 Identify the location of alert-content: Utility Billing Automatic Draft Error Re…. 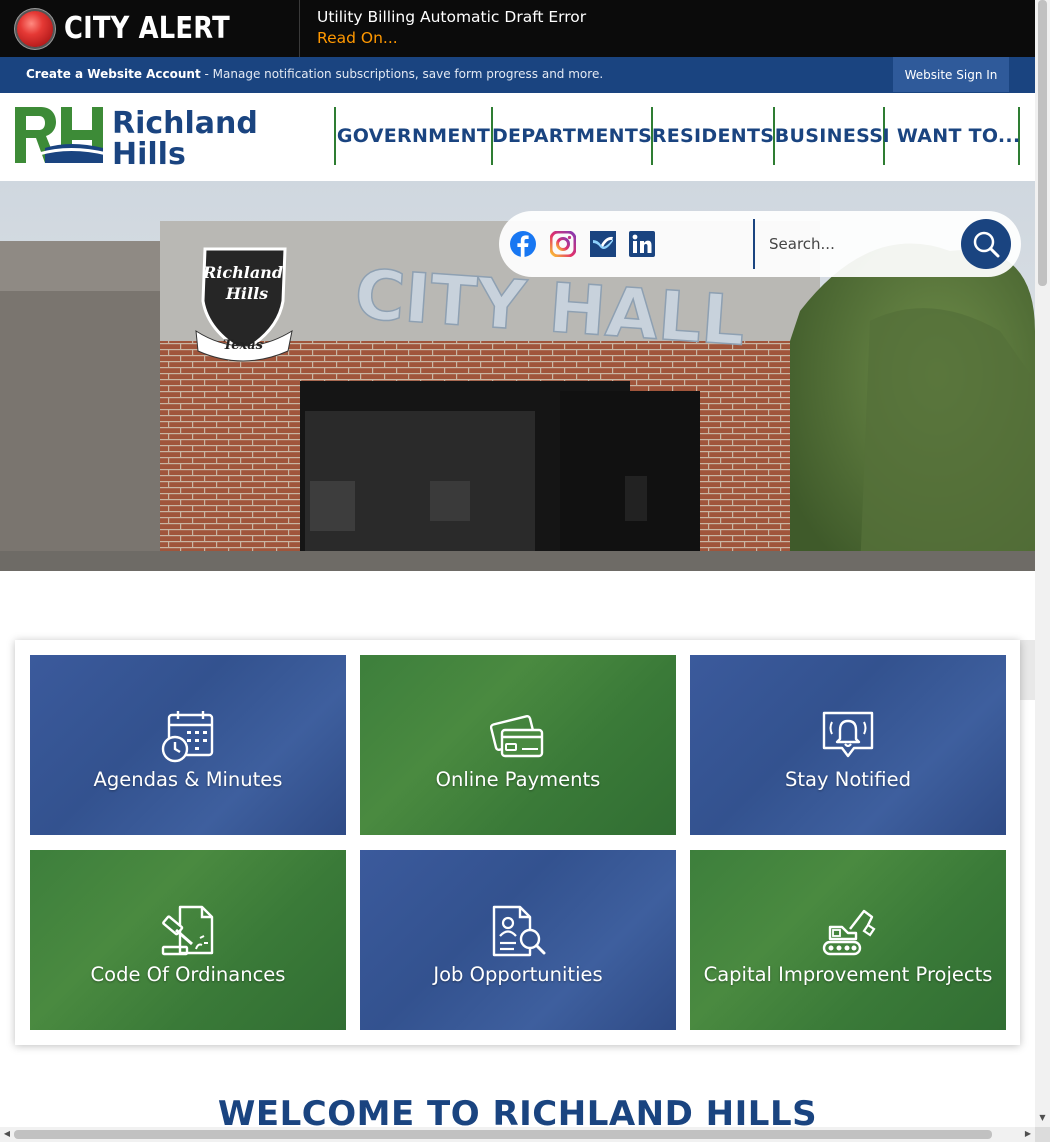
(443, 28).